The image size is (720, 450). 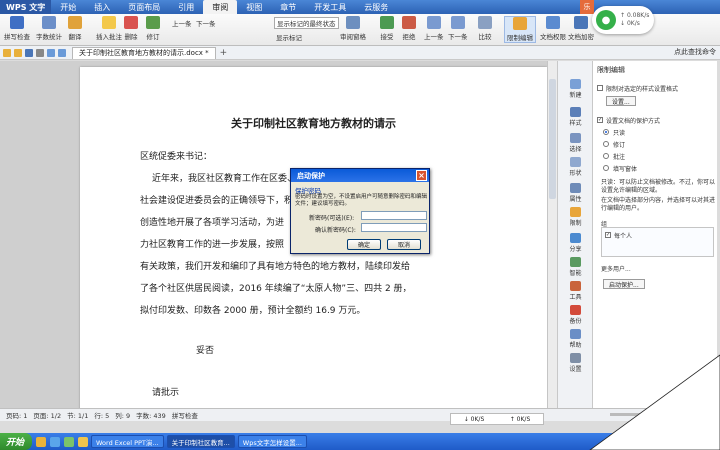 What do you see at coordinates (606, 168) in the screenshot?
I see `option-form-radio` at bounding box center [606, 168].